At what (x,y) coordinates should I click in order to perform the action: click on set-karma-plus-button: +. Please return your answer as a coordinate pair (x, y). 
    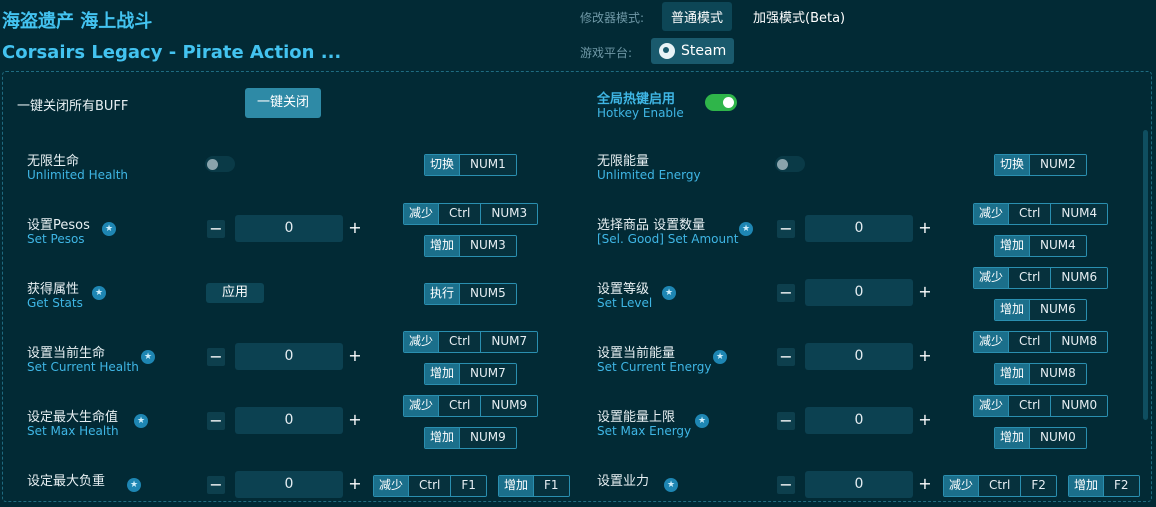
    Looking at the image, I should click on (925, 484).